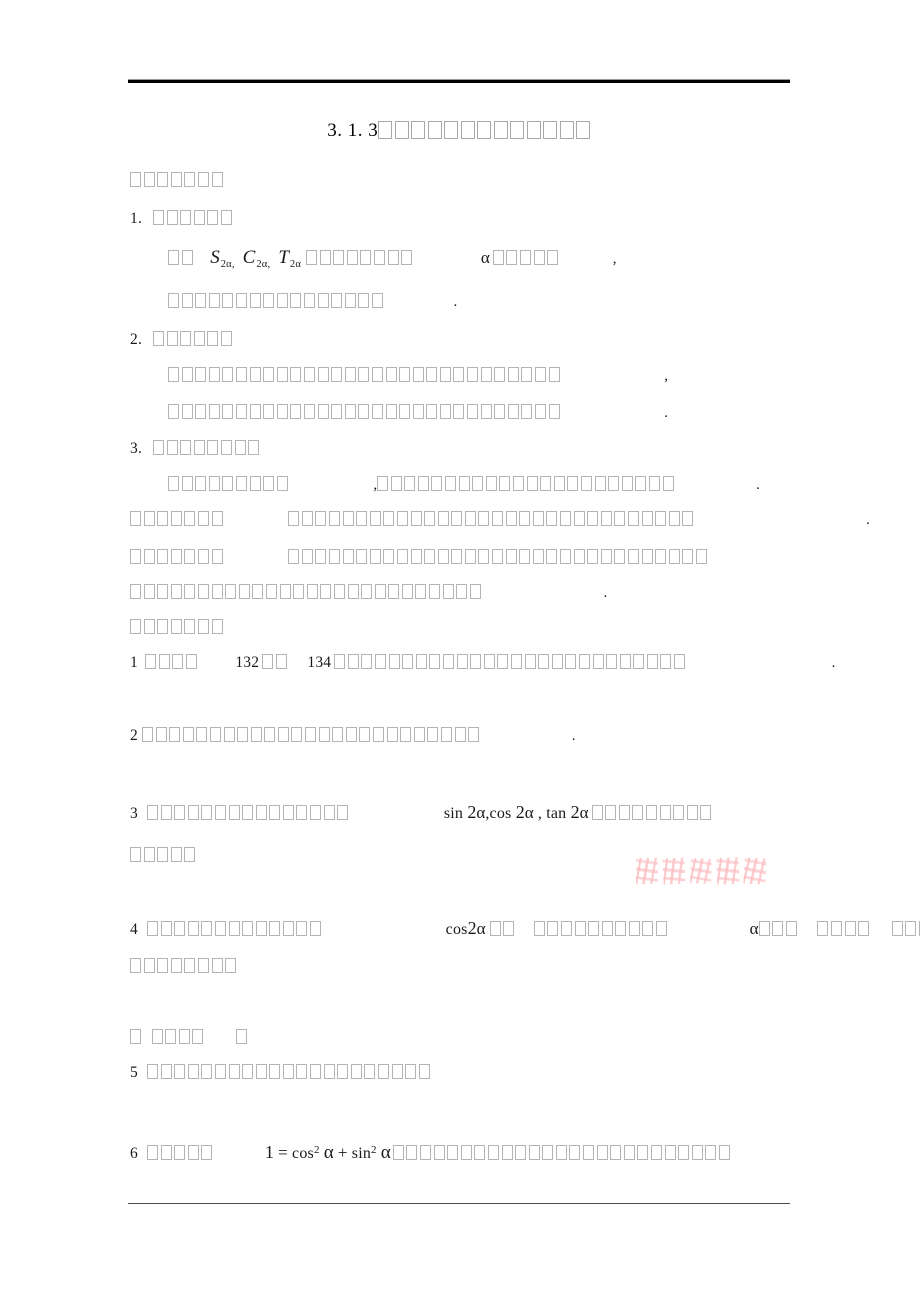 This screenshot has width=920, height=1302. I want to click on key-point-row: ., so click(500, 519).